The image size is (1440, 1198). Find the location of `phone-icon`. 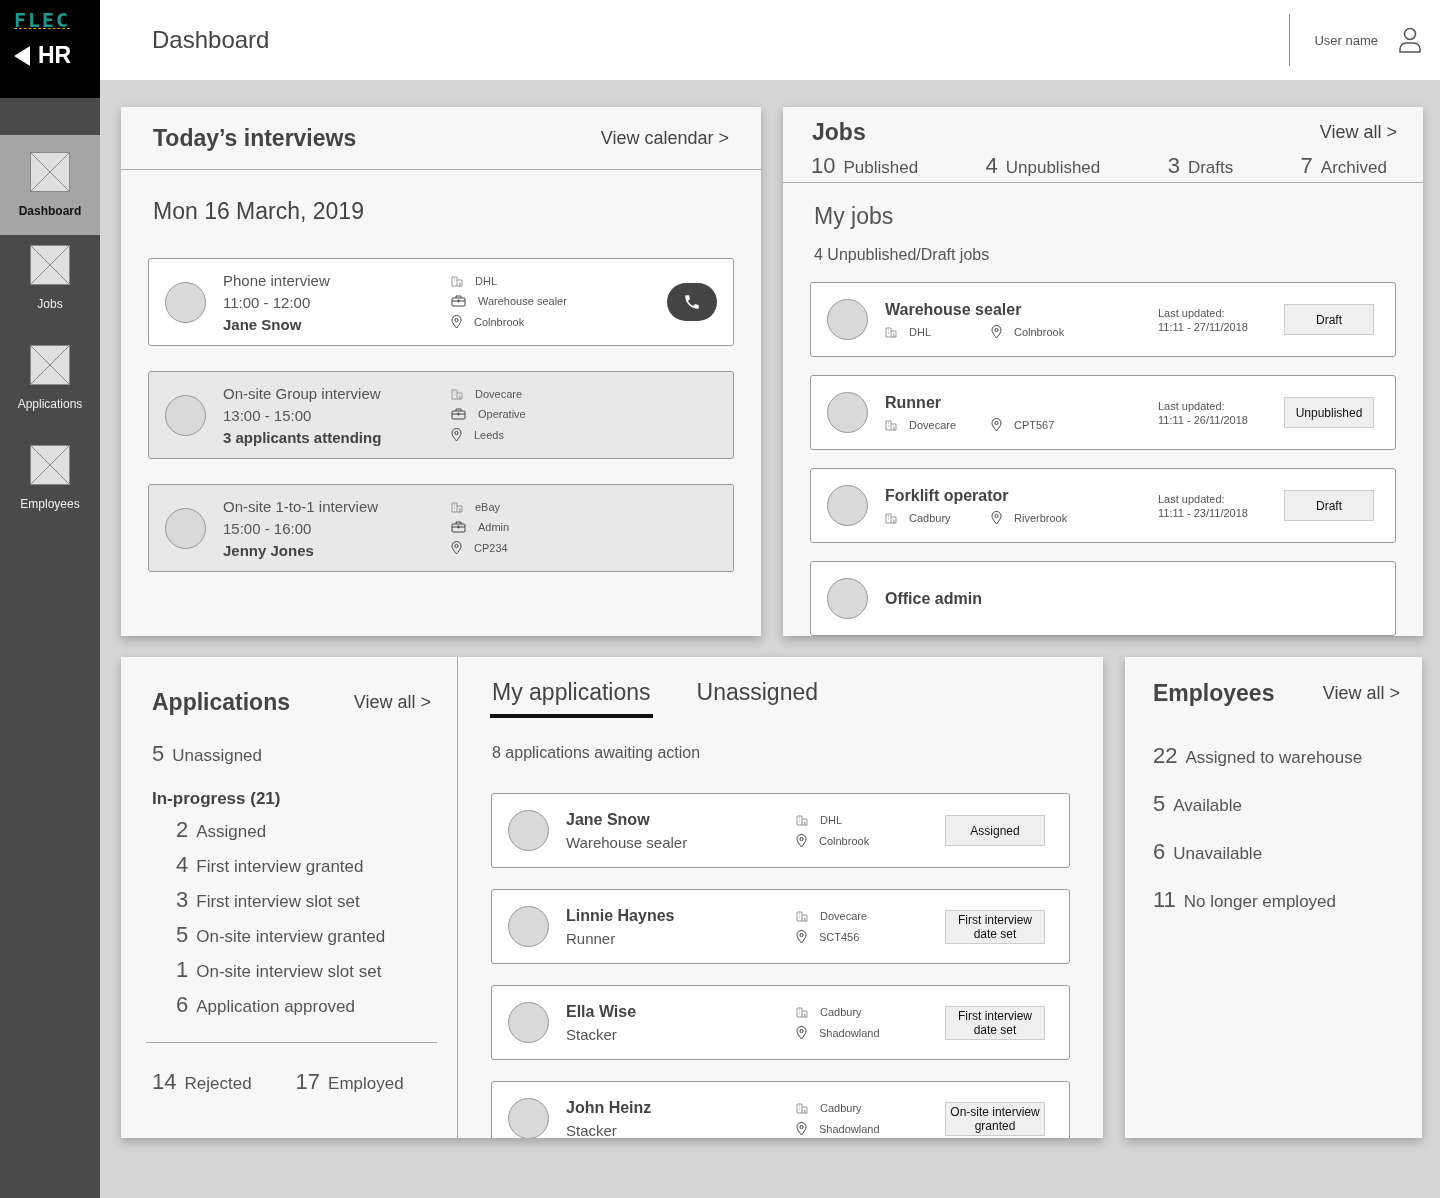

phone-icon is located at coordinates (692, 302).